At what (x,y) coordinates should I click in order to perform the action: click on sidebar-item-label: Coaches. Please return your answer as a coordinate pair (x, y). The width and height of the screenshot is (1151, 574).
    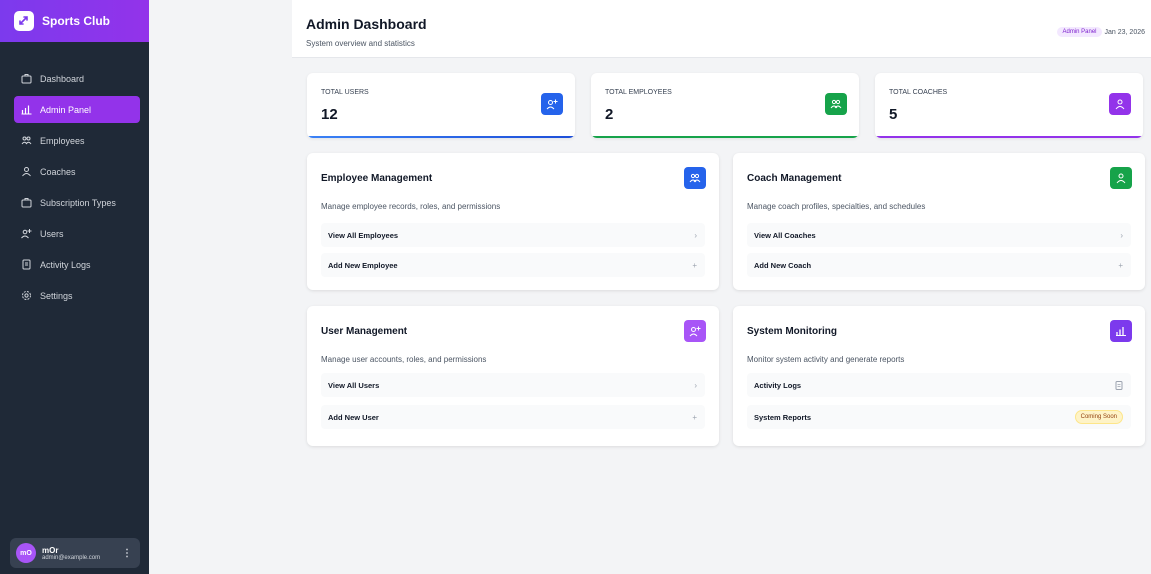
    Looking at the image, I should click on (58, 171).